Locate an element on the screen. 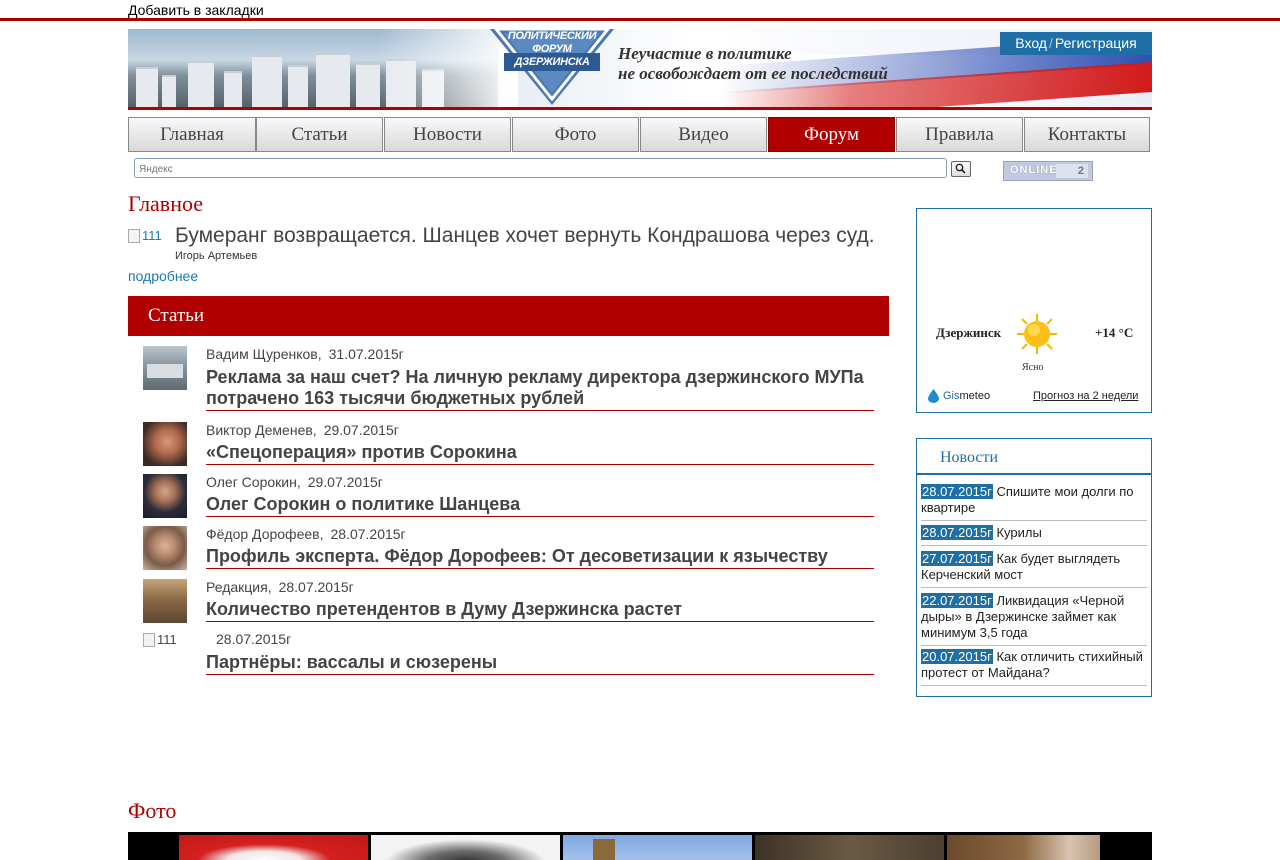 The width and height of the screenshot is (1280, 860). nav-item-rules: Правила is located at coordinates (959, 134).